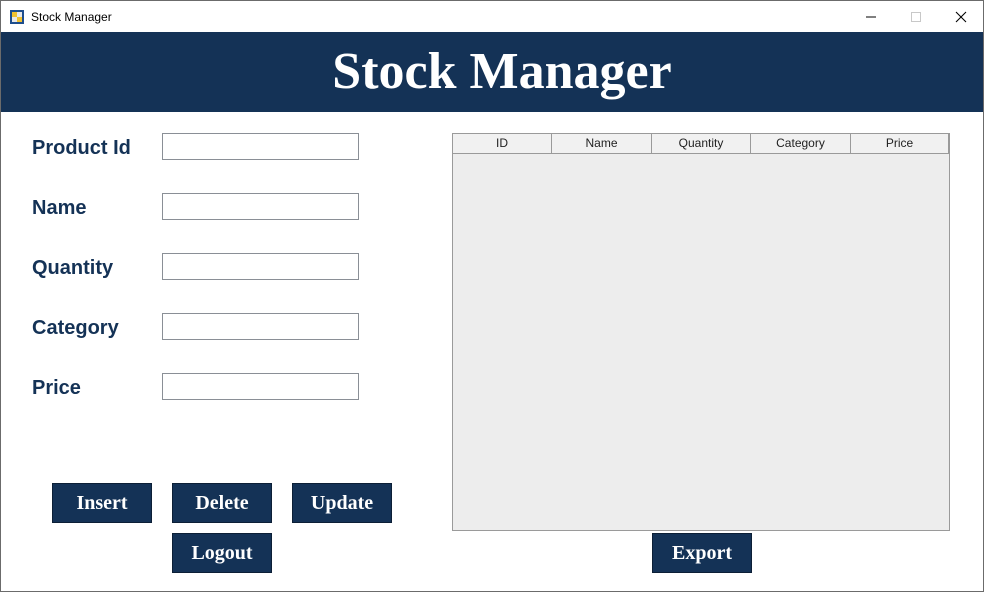 Image resolution: width=984 pixels, height=592 pixels. I want to click on category-input, so click(260, 326).